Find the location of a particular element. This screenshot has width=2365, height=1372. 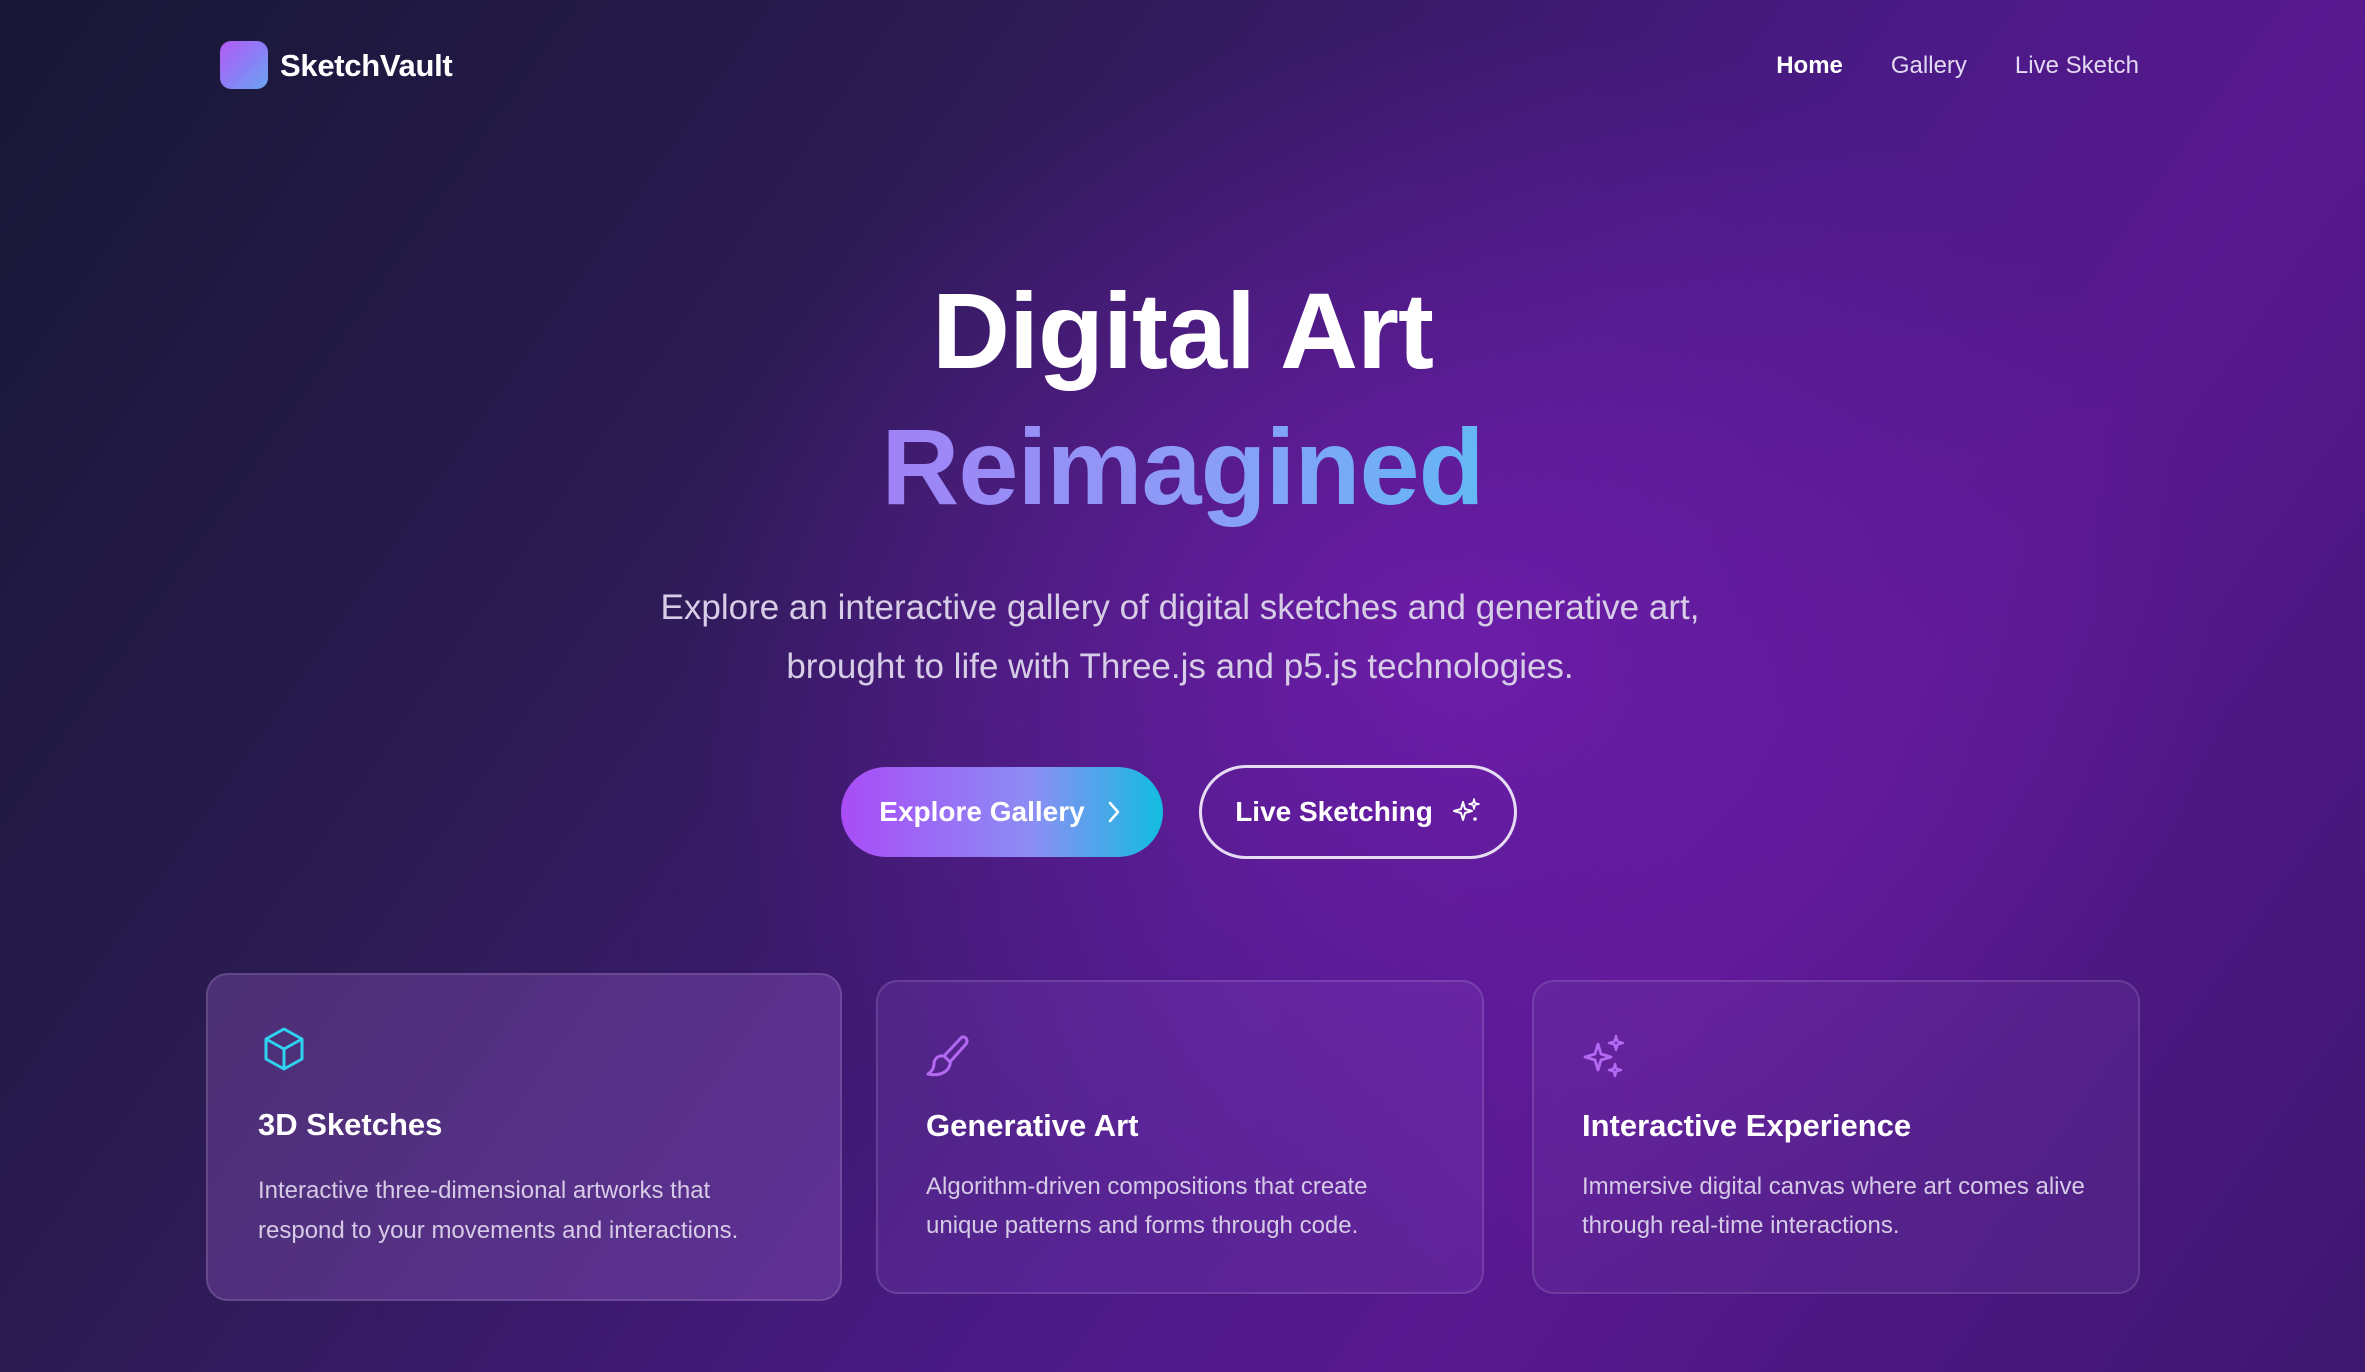

feature-title: 3D Sketches is located at coordinates (350, 1124).